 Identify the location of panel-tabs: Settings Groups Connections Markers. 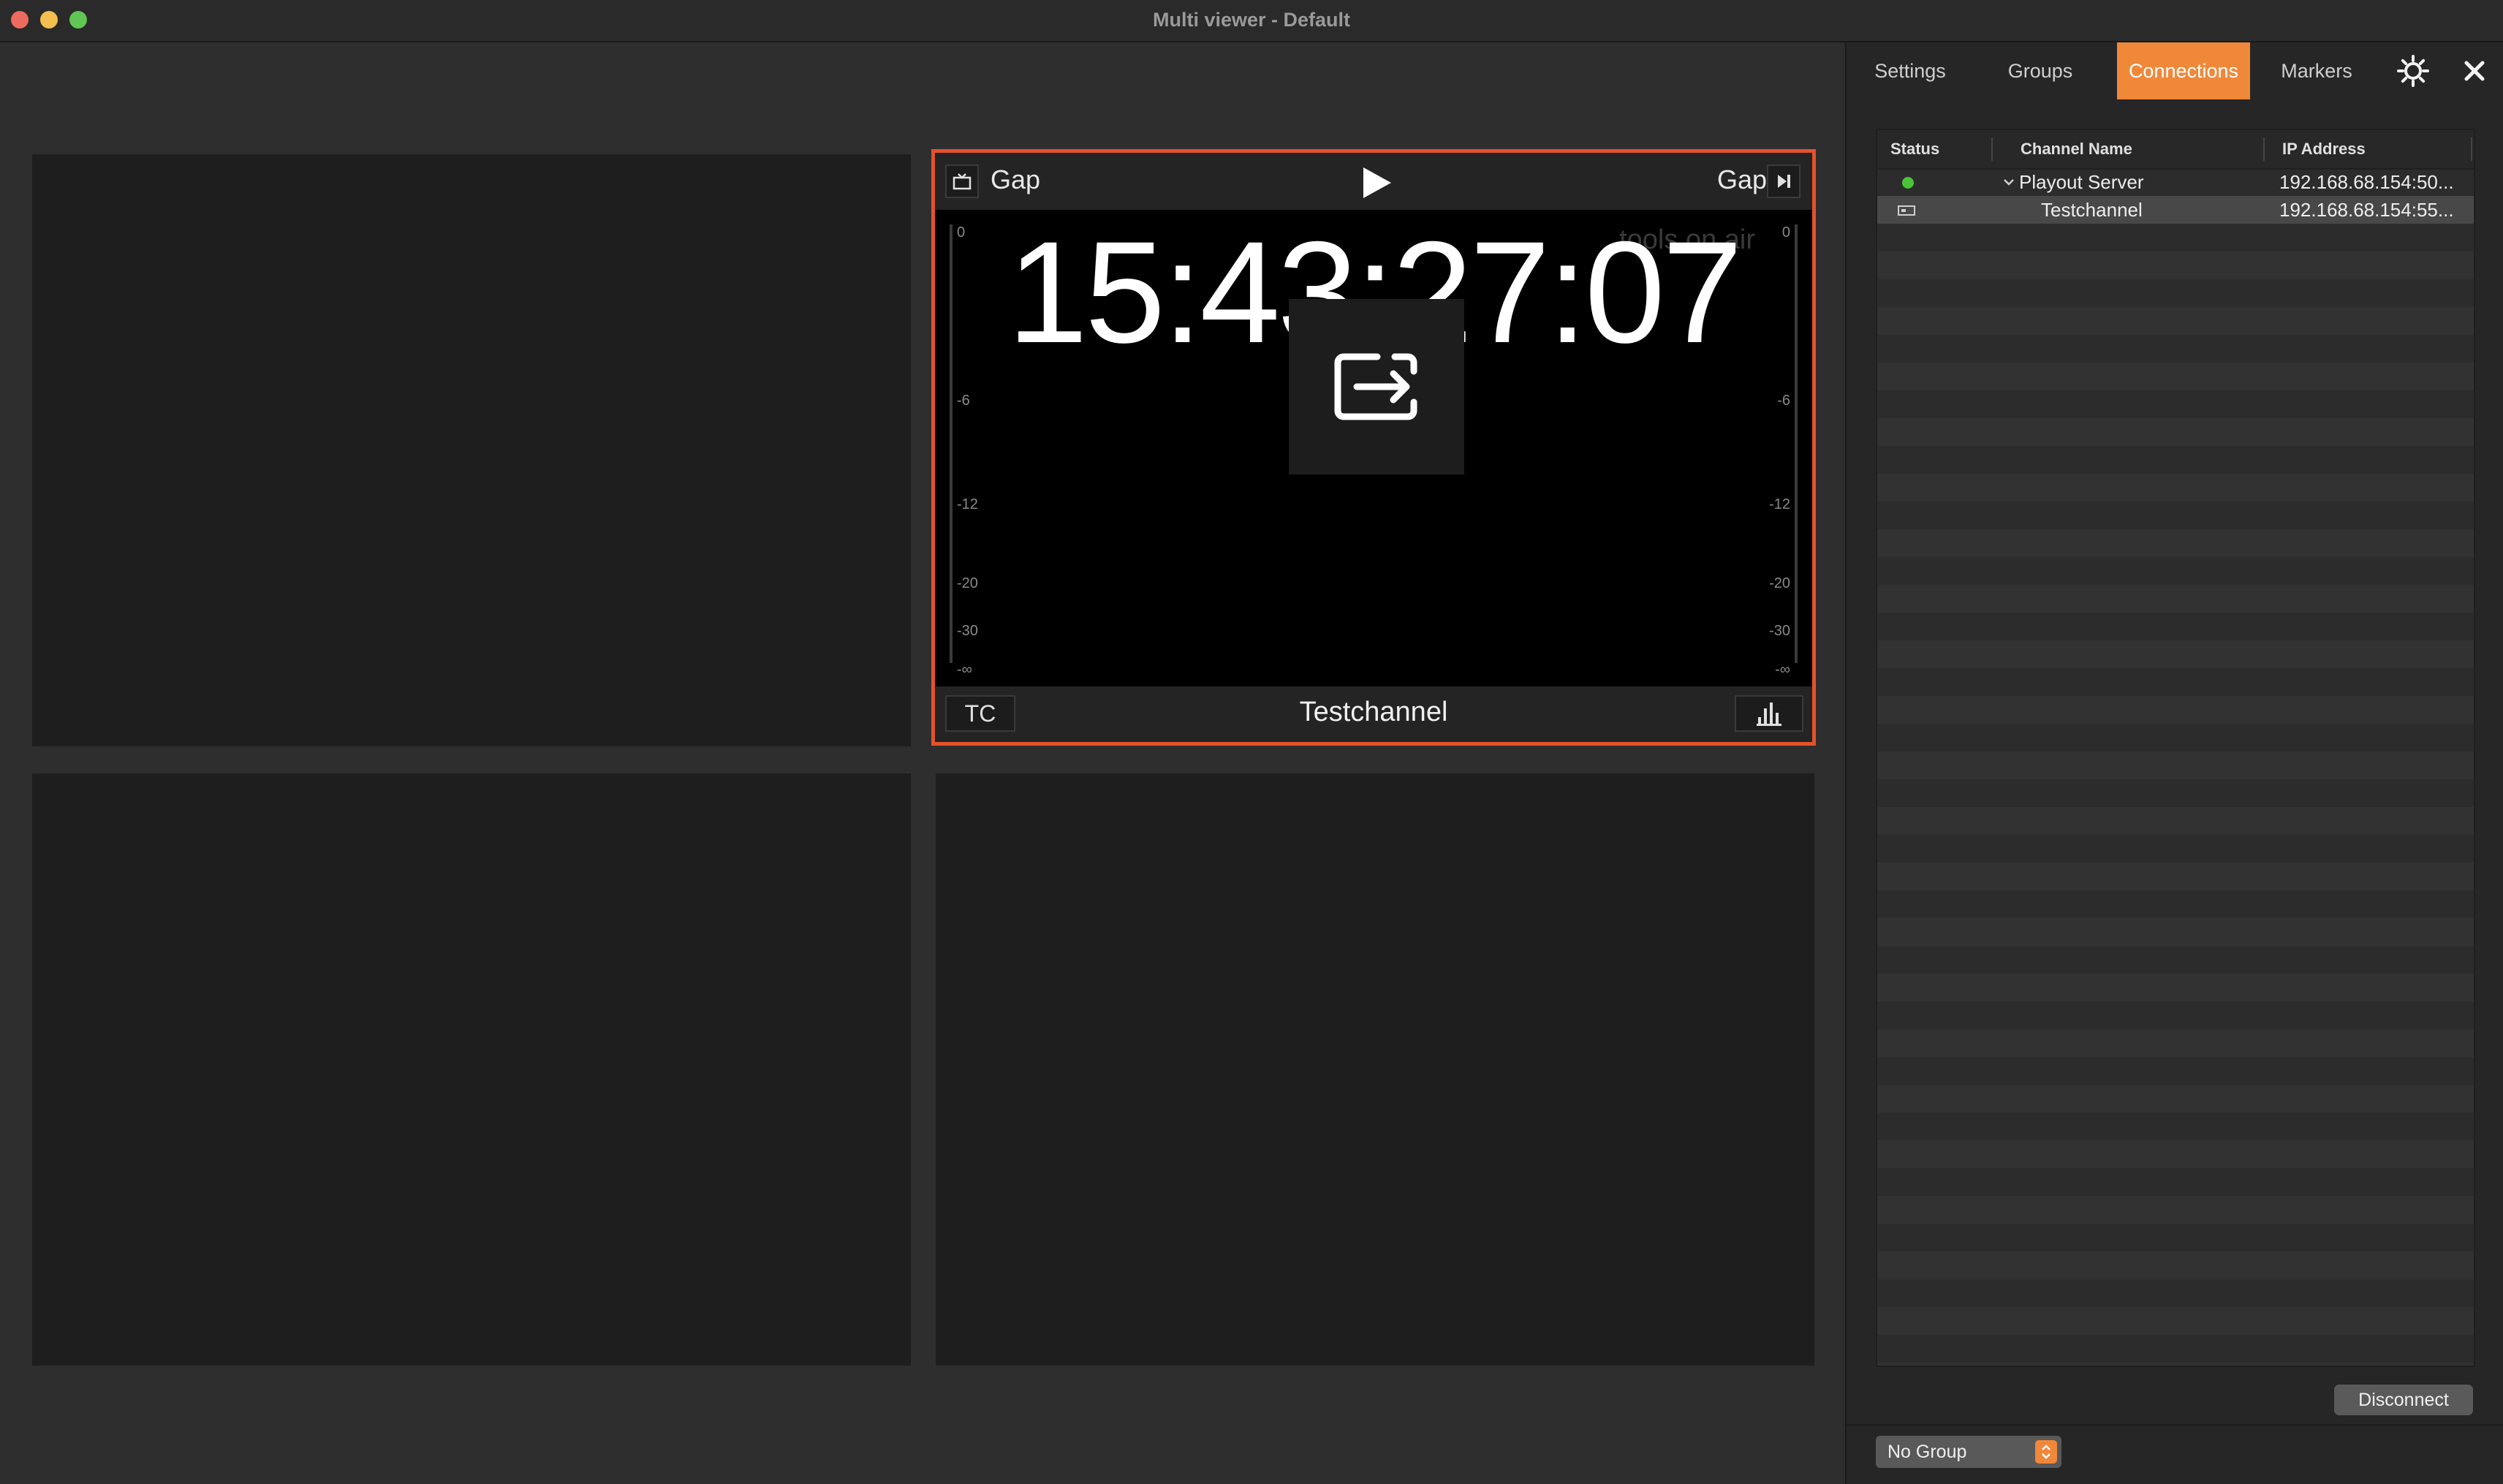
(2175, 71).